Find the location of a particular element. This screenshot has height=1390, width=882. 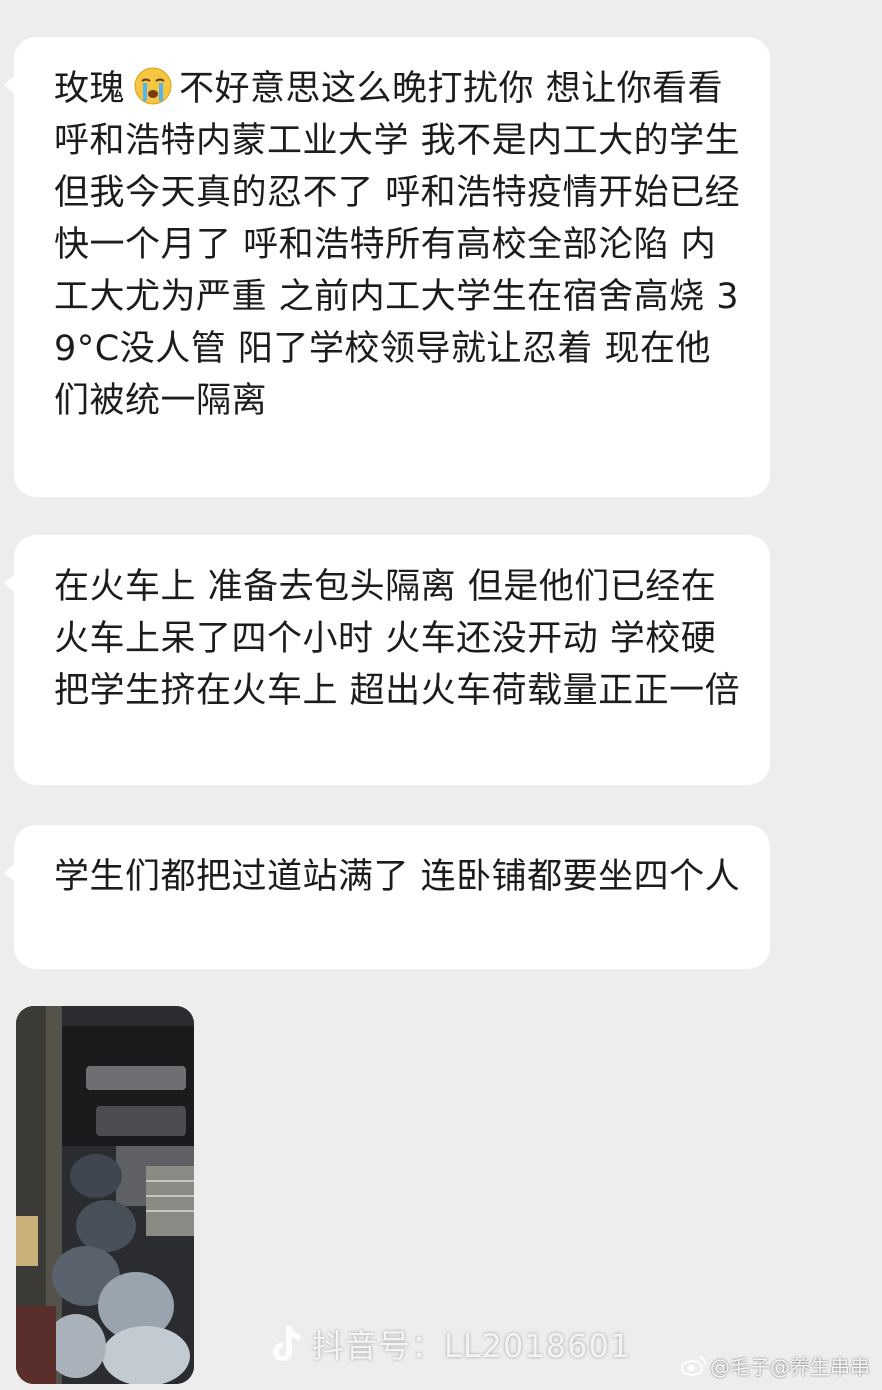

message-text-part-1: 玫瑰 is located at coordinates (90, 89).